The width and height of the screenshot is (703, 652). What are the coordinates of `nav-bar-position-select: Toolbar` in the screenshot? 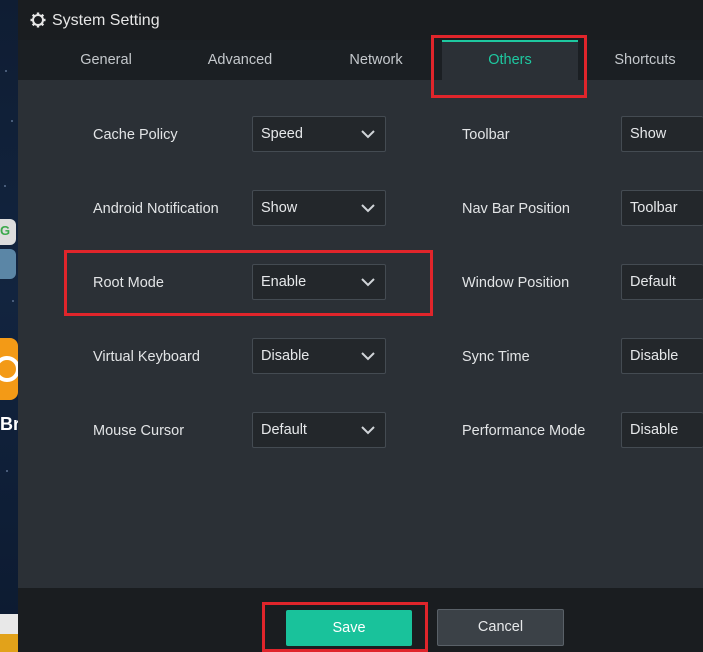 It's located at (662, 208).